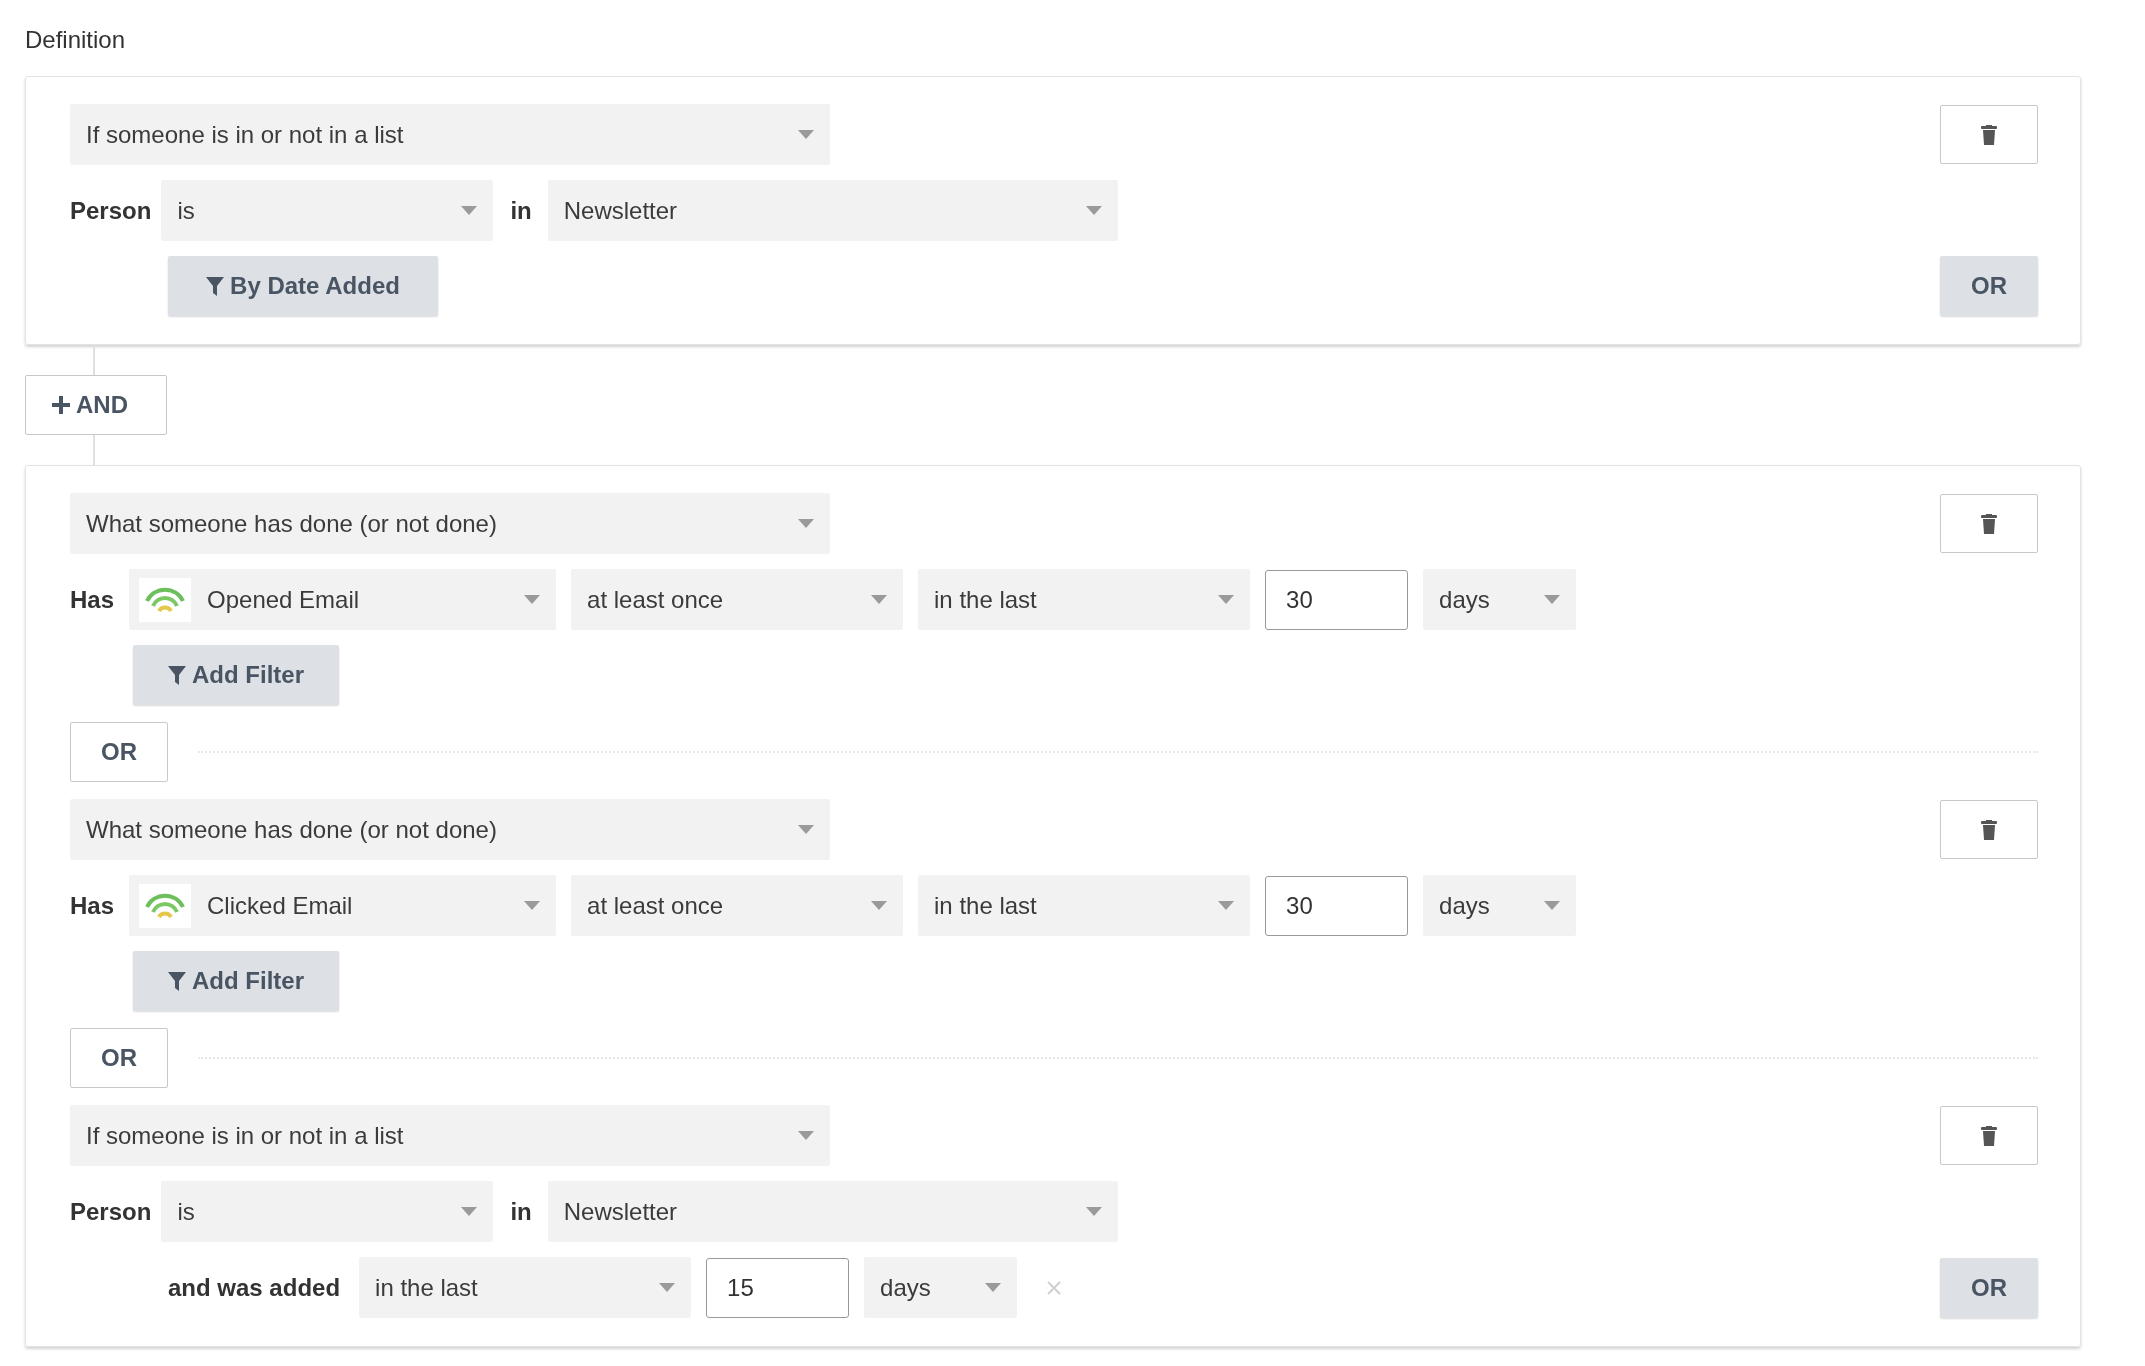 This screenshot has width=2145, height=1366. I want to click on number-field: 15, so click(778, 1287).